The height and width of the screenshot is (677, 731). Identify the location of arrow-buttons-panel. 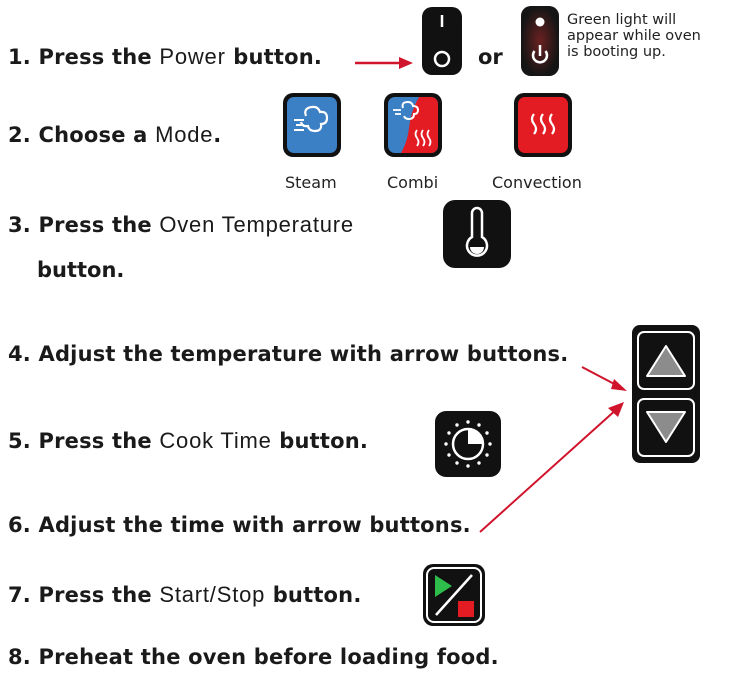
(666, 394).